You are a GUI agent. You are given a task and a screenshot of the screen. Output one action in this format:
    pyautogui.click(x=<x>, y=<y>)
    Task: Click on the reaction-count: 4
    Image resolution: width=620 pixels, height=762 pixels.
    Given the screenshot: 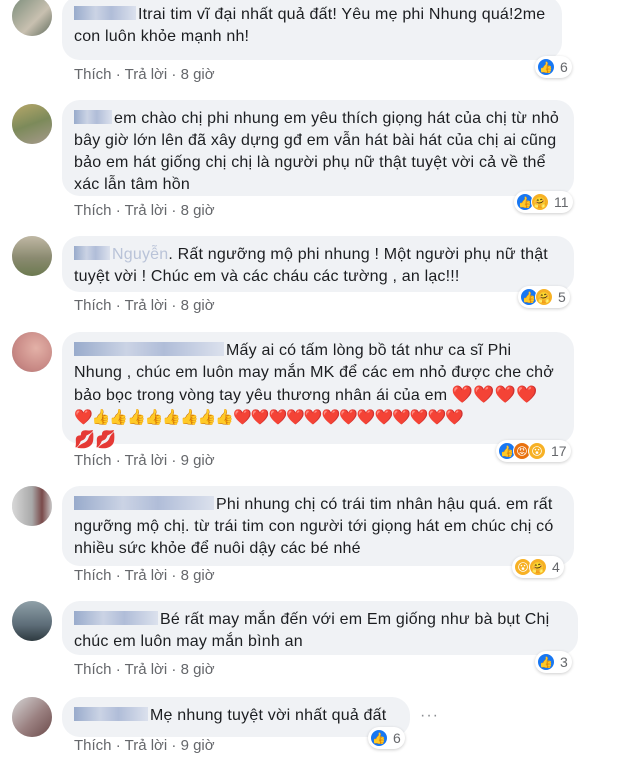 What is the action you would take?
    pyautogui.click(x=556, y=567)
    